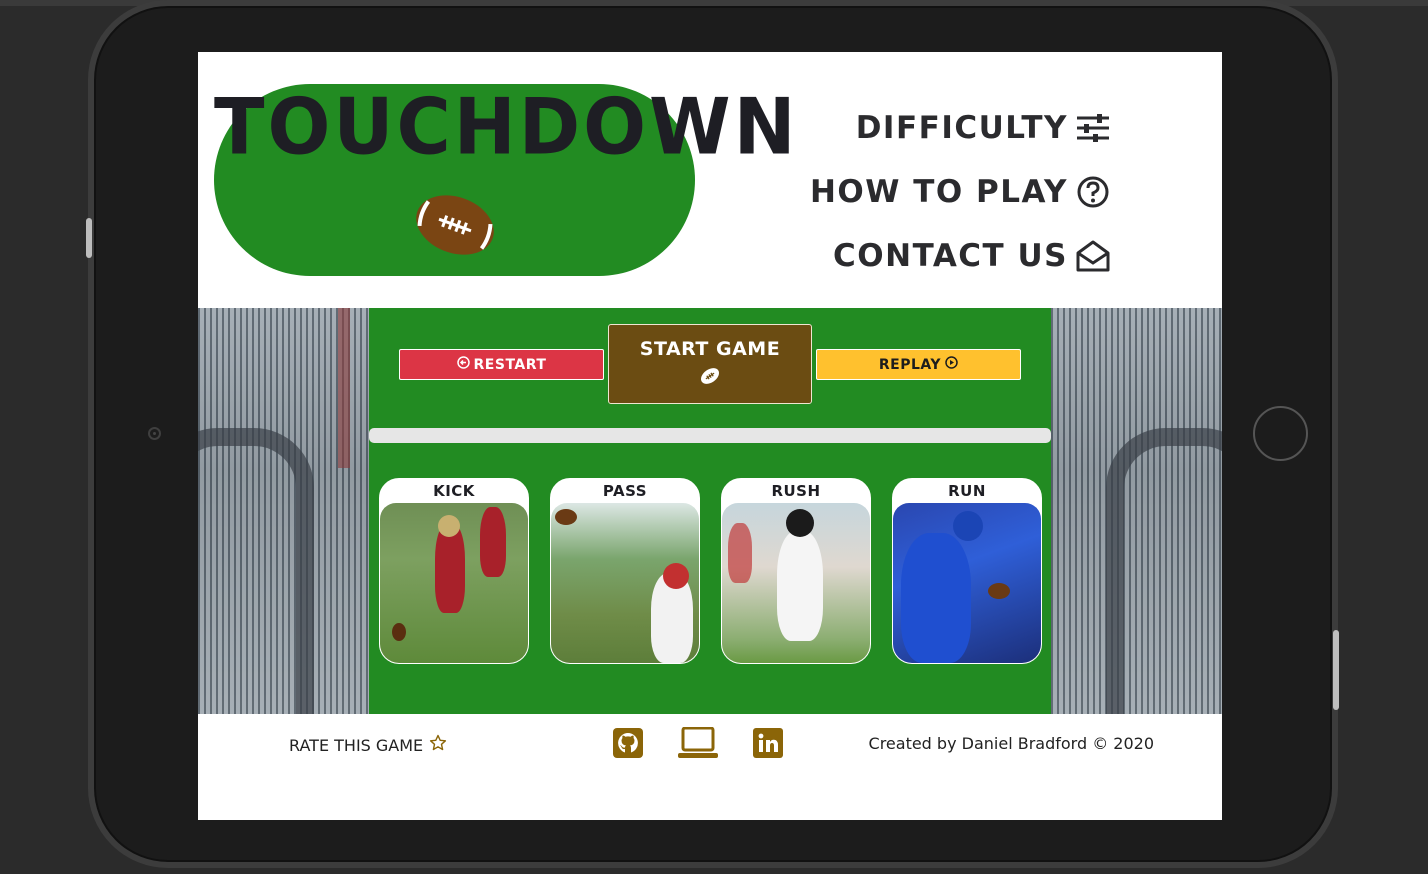 The width and height of the screenshot is (1428, 874). What do you see at coordinates (438, 745) in the screenshot?
I see `star-icon` at bounding box center [438, 745].